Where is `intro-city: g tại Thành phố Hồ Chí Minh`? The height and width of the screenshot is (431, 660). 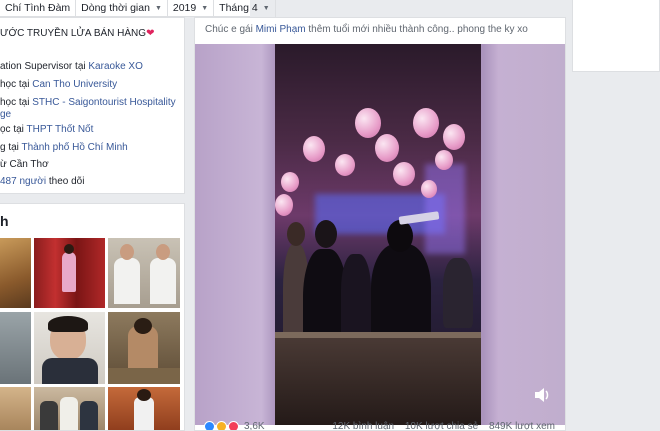
intro-city: g tại Thành phố Hồ Chí Minh is located at coordinates (64, 147).